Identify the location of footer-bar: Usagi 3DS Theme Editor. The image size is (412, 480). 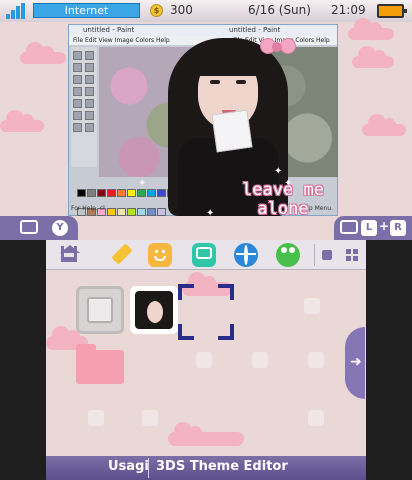
(206, 468).